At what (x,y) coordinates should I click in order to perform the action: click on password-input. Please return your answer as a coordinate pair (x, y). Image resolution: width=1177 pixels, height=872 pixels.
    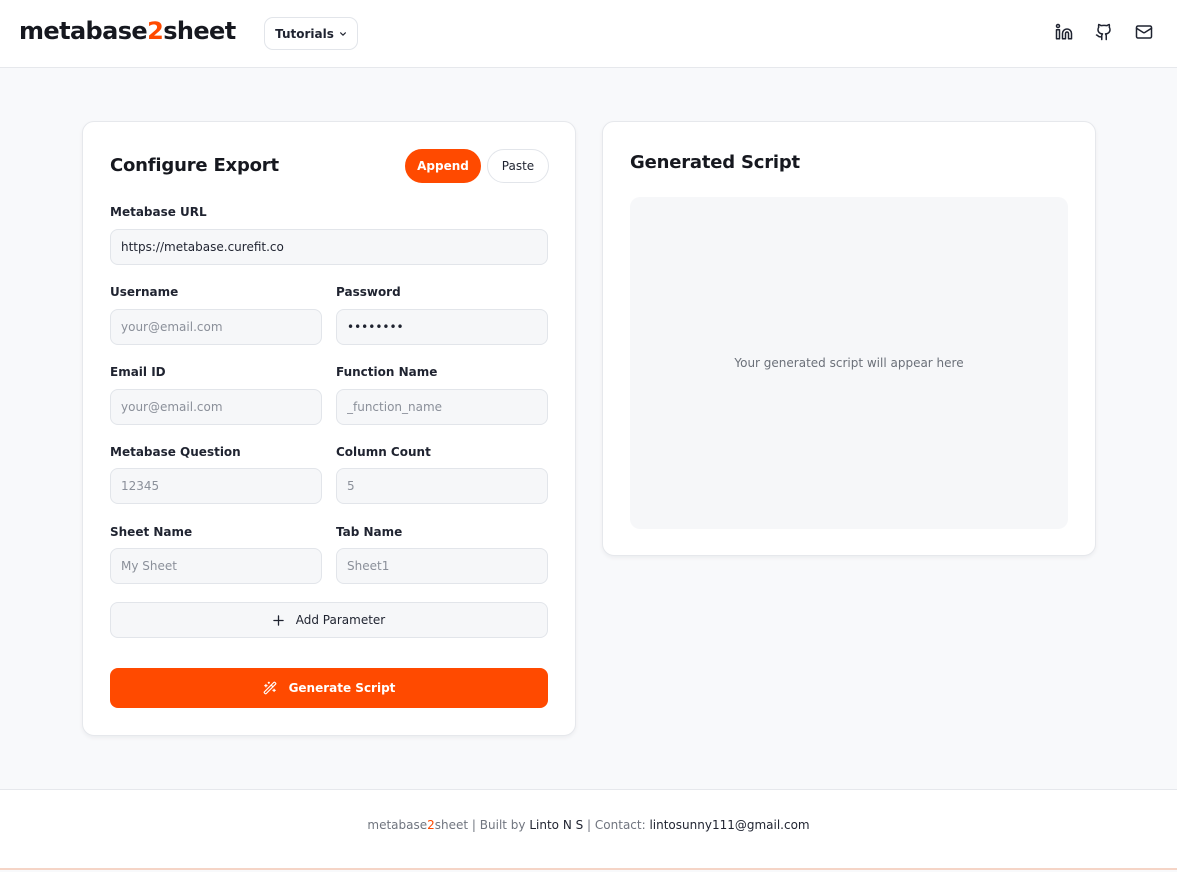
    Looking at the image, I should click on (442, 327).